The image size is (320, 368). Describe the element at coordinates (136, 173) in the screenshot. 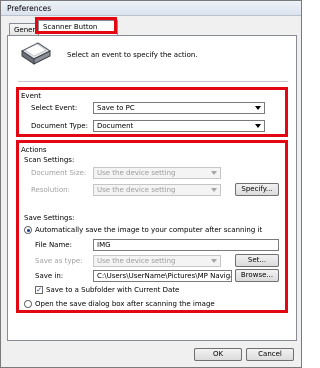

I see `document-size-value: Use the device setting` at that location.